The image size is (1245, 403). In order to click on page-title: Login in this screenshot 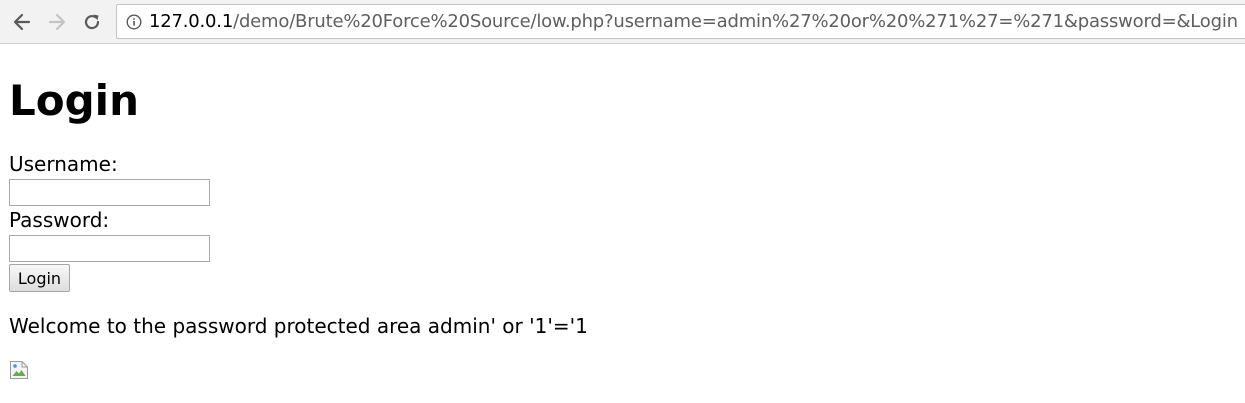, I will do `click(74, 100)`.